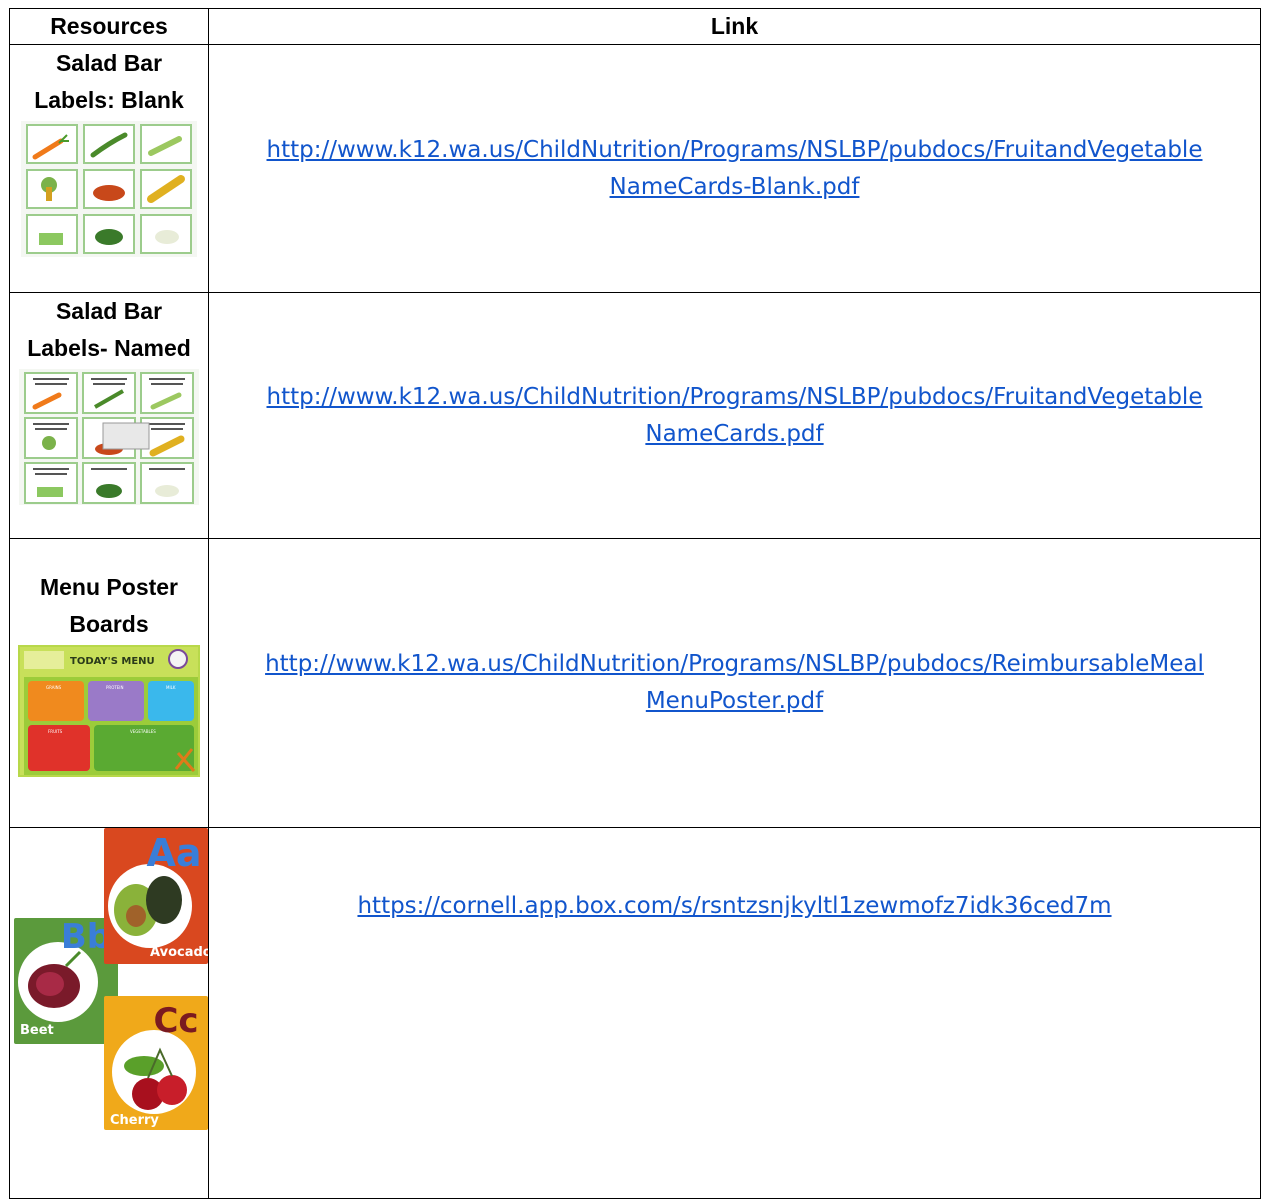 The width and height of the screenshot is (1266, 1199). What do you see at coordinates (734, 701) in the screenshot?
I see `link-line: MenuPoster.pdf` at bounding box center [734, 701].